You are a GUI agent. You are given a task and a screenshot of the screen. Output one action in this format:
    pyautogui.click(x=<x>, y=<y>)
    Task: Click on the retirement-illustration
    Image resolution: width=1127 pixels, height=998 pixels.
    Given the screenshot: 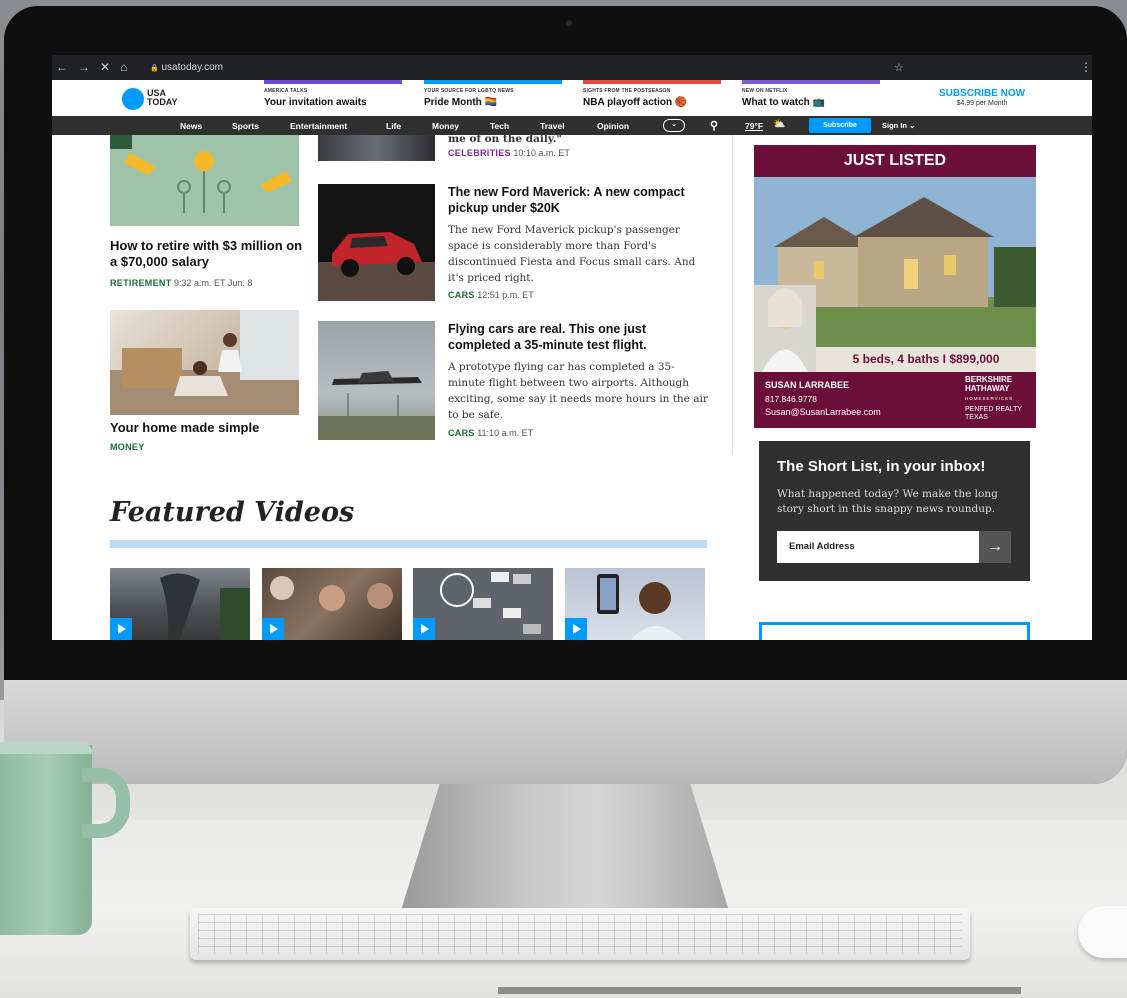 What is the action you would take?
    pyautogui.click(x=204, y=180)
    